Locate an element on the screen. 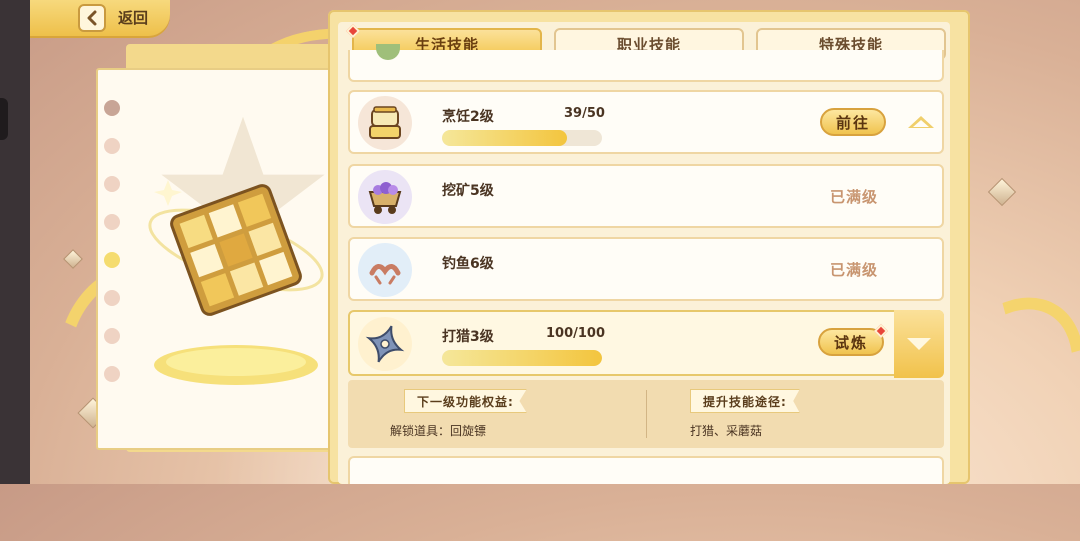  partial-icon is located at coordinates (388, 52).